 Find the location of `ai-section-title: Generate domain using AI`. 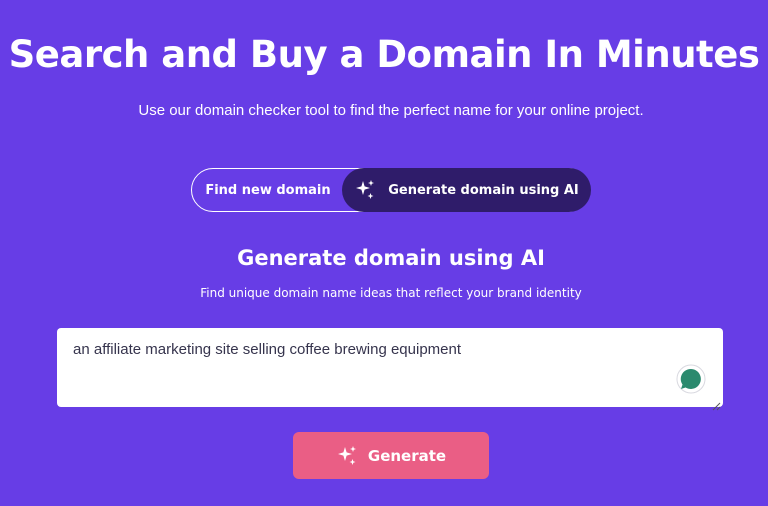

ai-section-title: Generate domain using AI is located at coordinates (391, 258).